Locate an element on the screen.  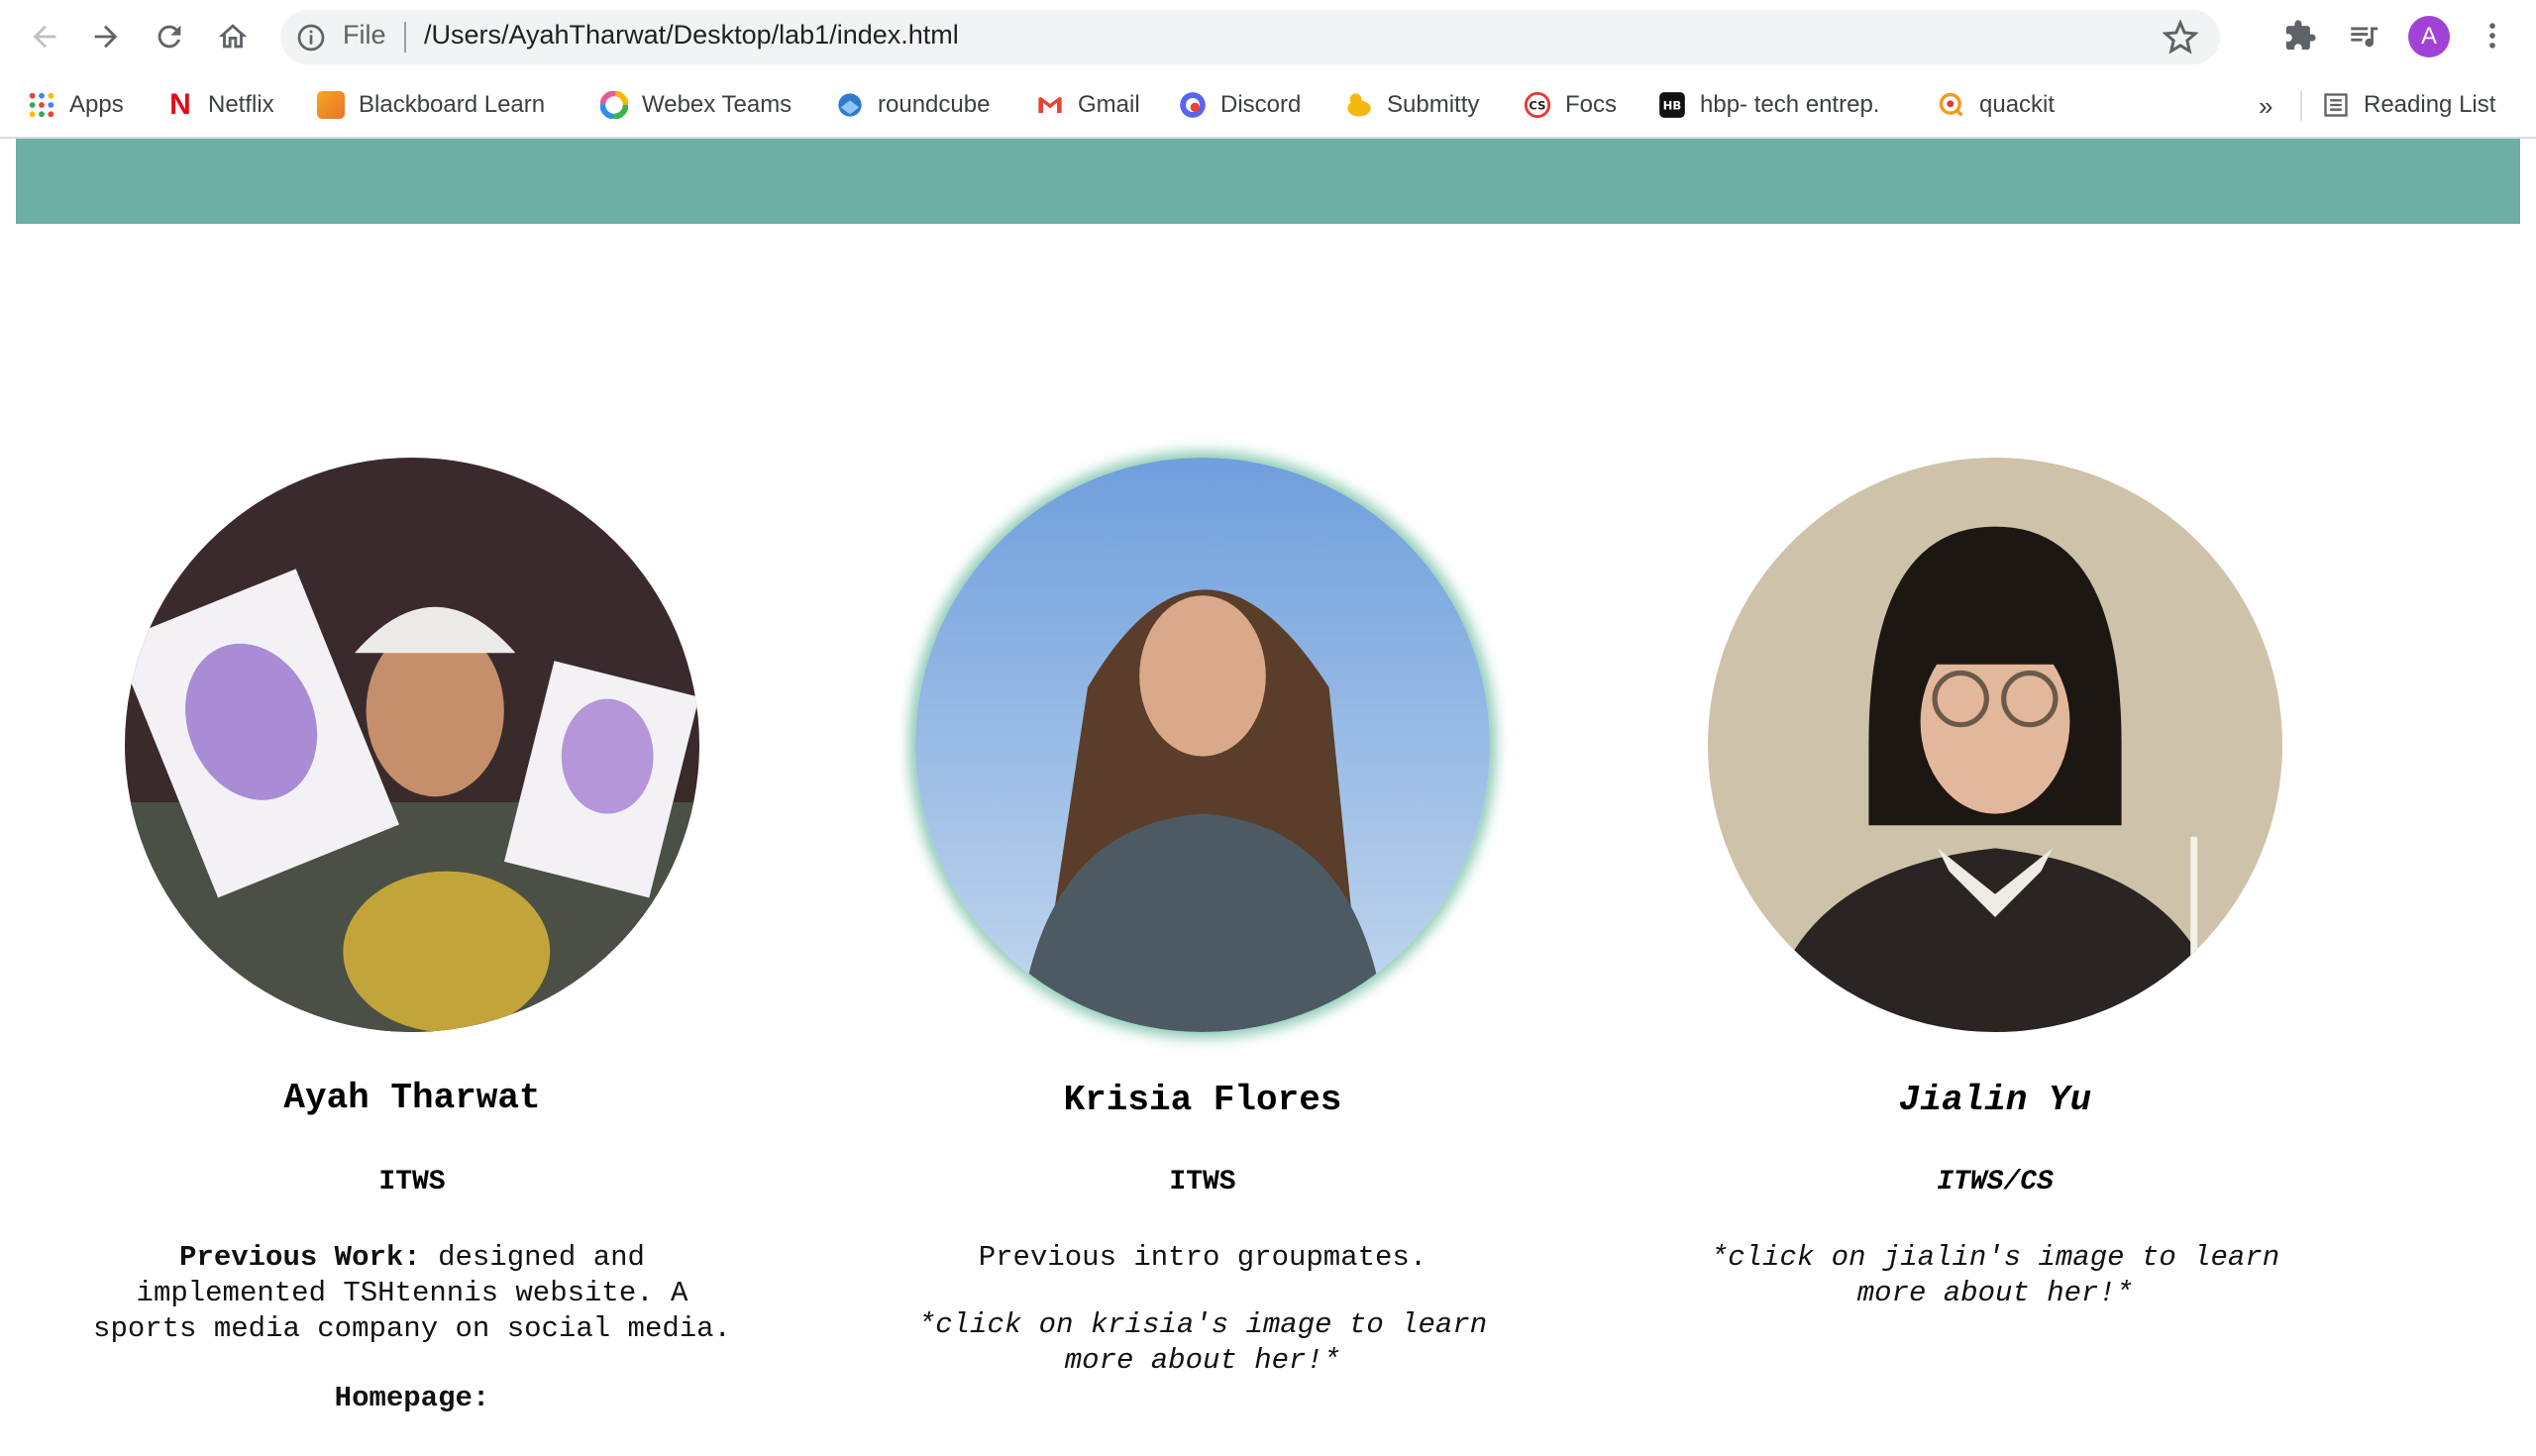
reading-list-button: Reading List is located at coordinates (2408, 105).